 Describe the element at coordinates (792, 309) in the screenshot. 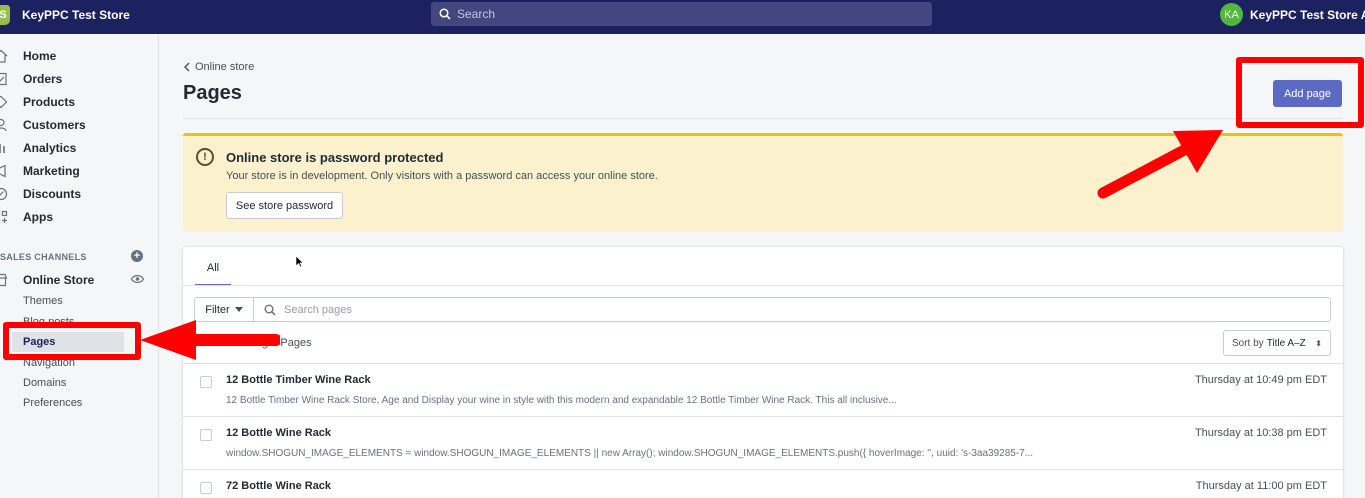

I see `search-pages-input: Search pages` at that location.